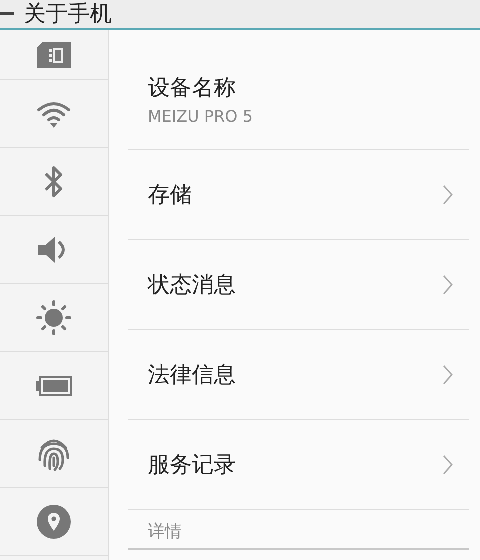 The image size is (480, 560). I want to click on sun-icon, so click(54, 318).